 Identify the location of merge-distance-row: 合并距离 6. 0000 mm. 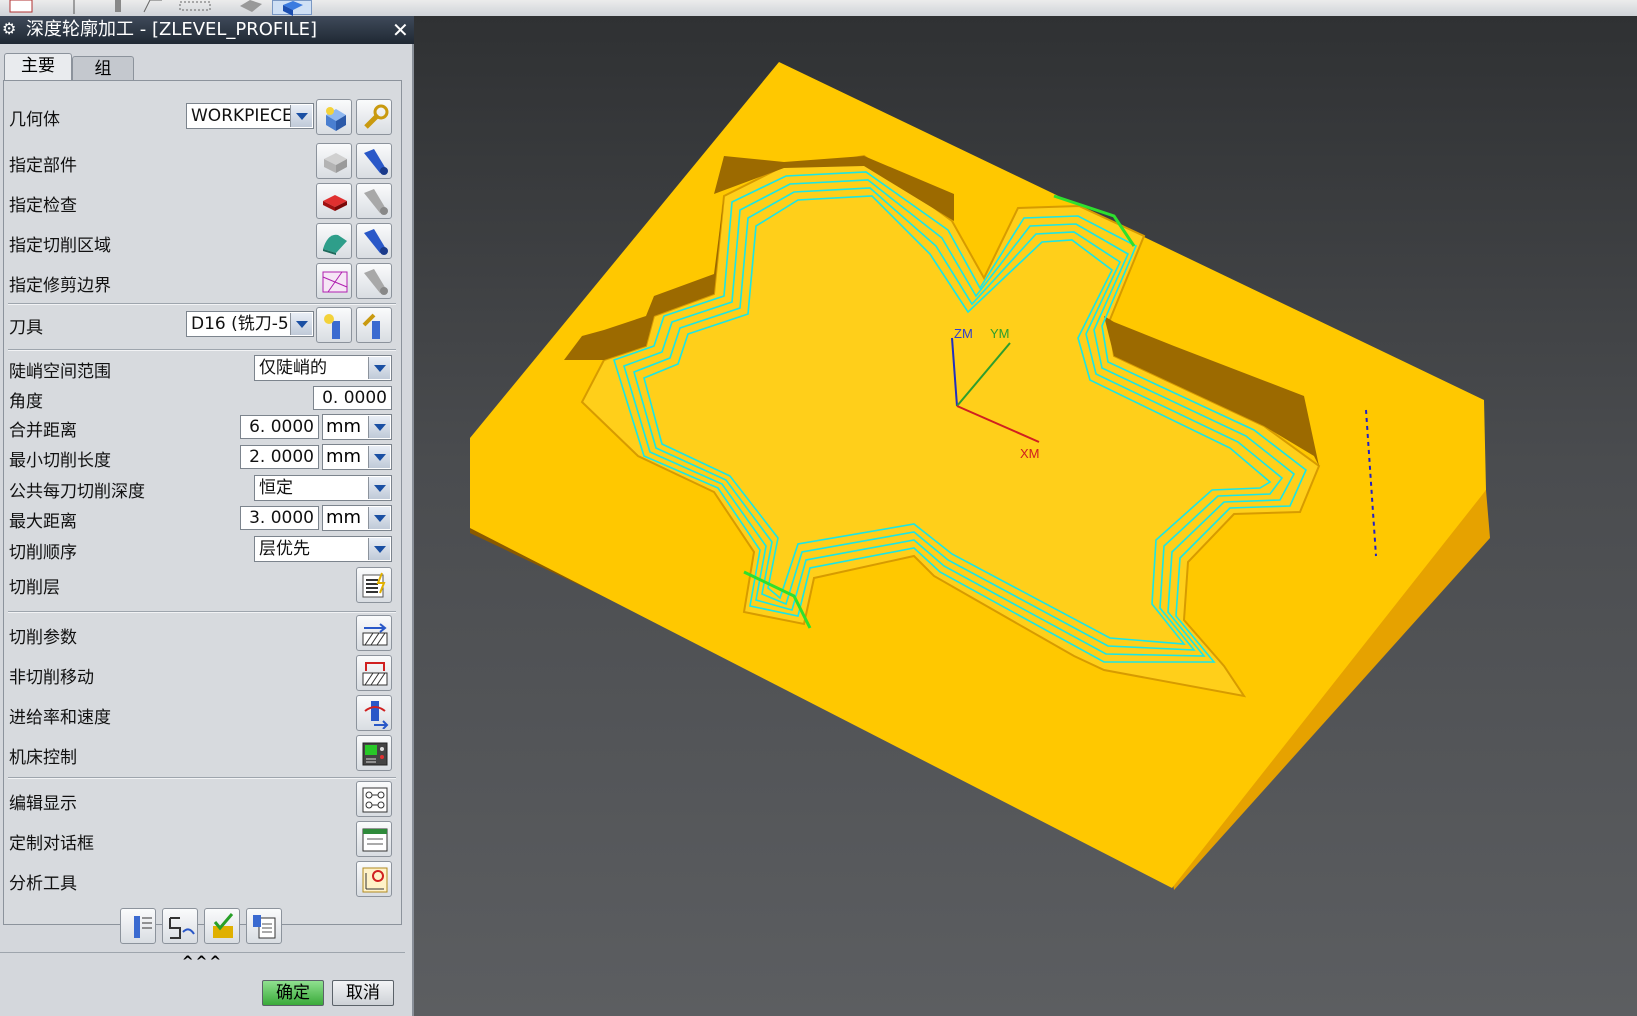
(202, 427).